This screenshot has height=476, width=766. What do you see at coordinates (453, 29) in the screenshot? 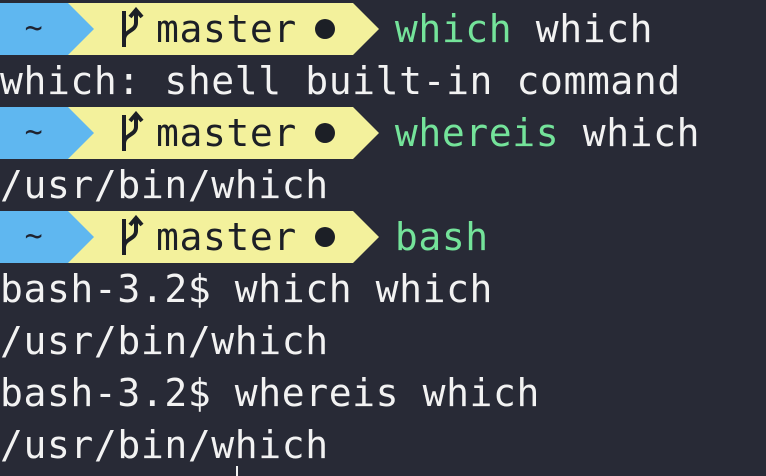
I see `command: which` at bounding box center [453, 29].